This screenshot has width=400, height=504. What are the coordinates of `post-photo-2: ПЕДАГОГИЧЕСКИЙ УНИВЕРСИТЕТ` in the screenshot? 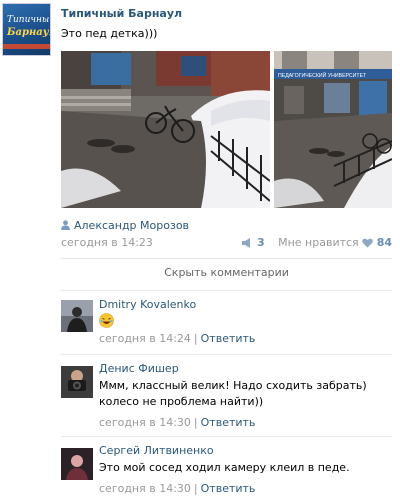 It's located at (333, 129).